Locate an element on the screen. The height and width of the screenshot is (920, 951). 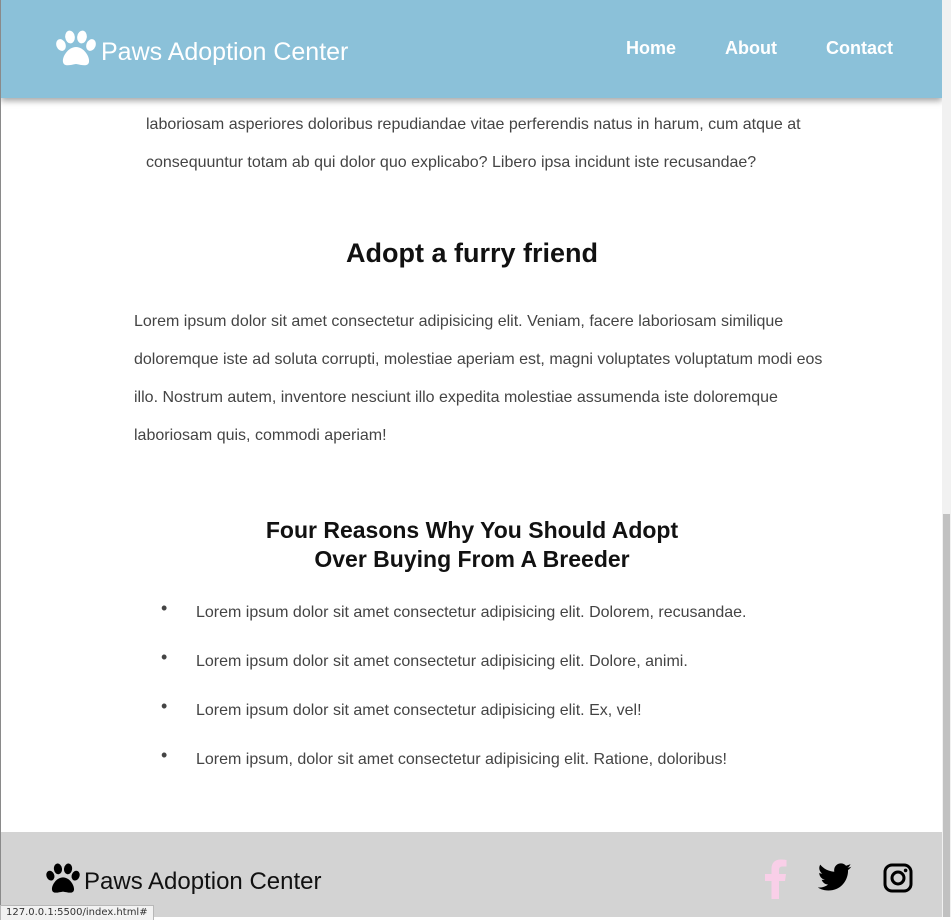
brand-name: Paws Adoption Center is located at coordinates (225, 51).